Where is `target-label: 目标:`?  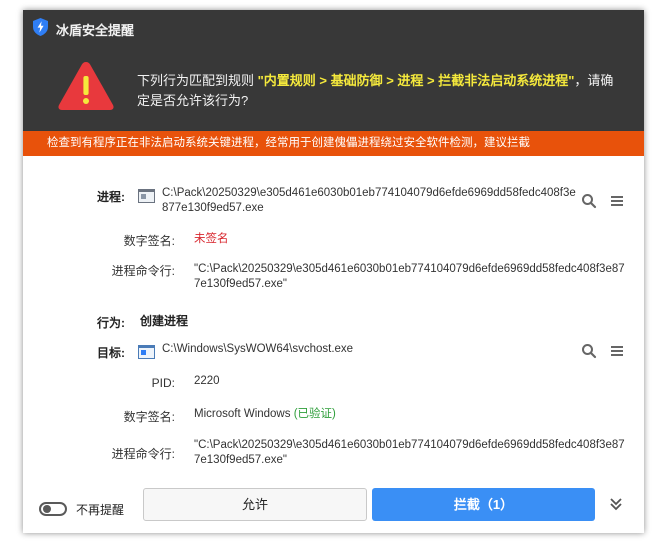
target-label: 目标: is located at coordinates (111, 353).